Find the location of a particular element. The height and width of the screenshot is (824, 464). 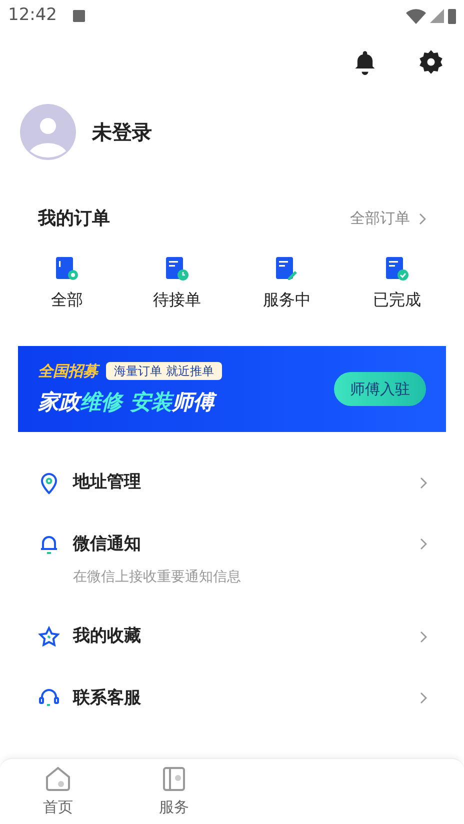

order-status-button: 服务中 is located at coordinates (287, 284).